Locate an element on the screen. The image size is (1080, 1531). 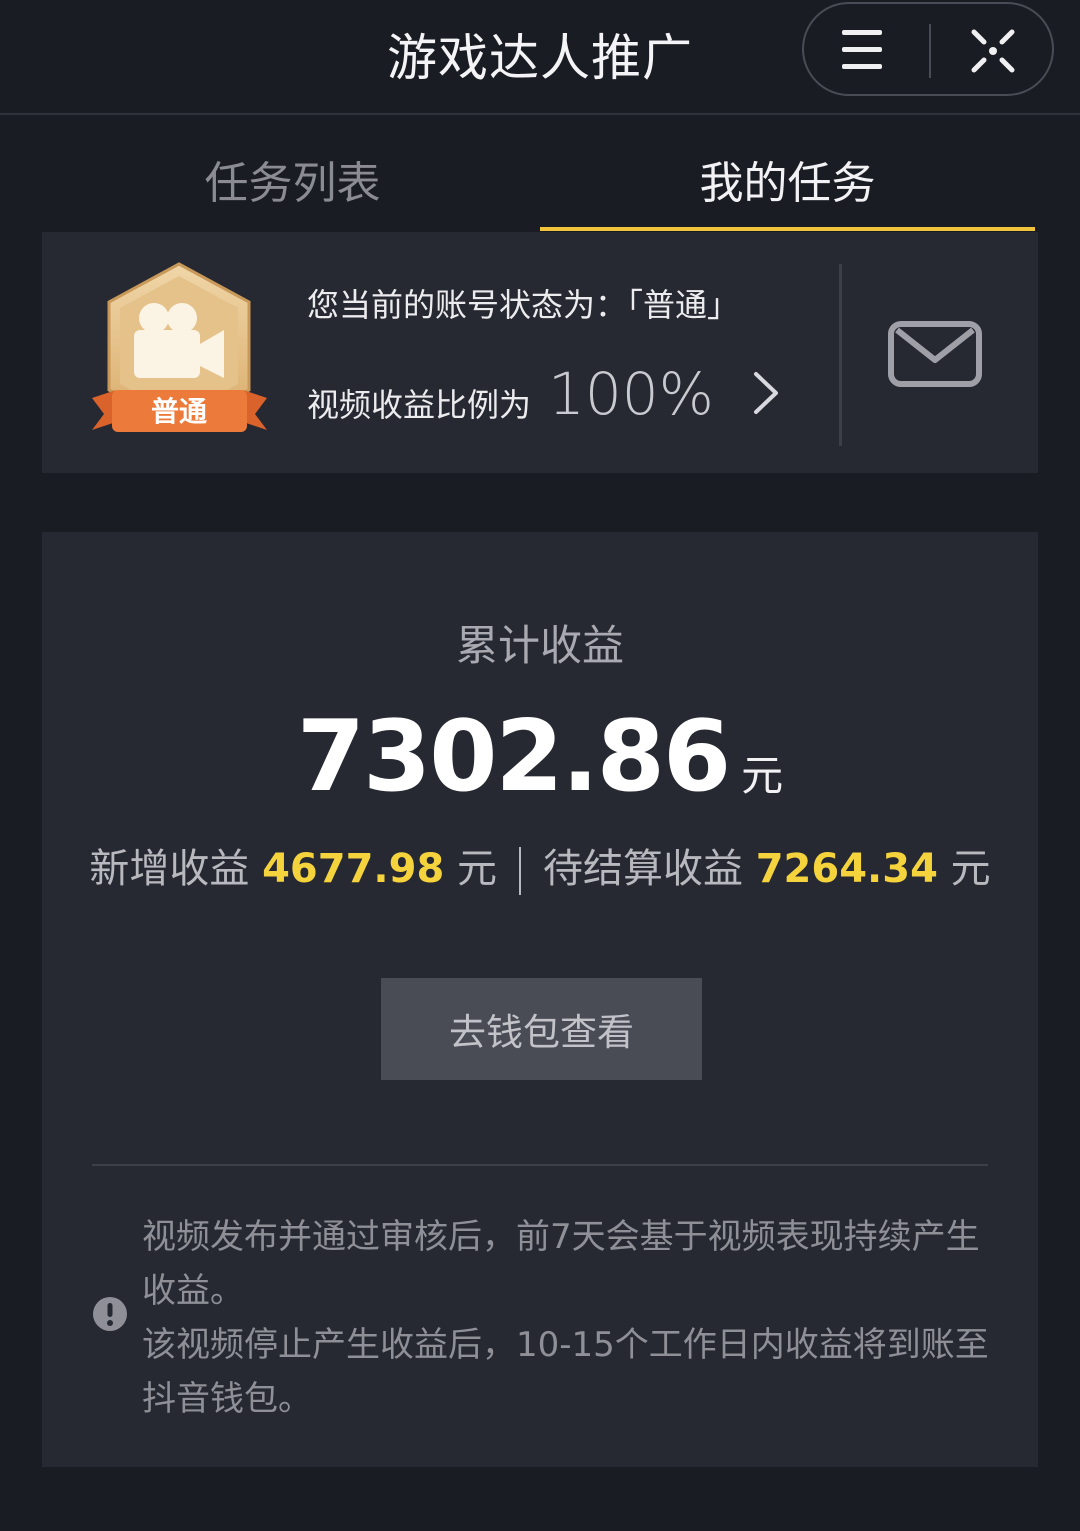
tab-task-list: 任务列表 is located at coordinates (292, 179).